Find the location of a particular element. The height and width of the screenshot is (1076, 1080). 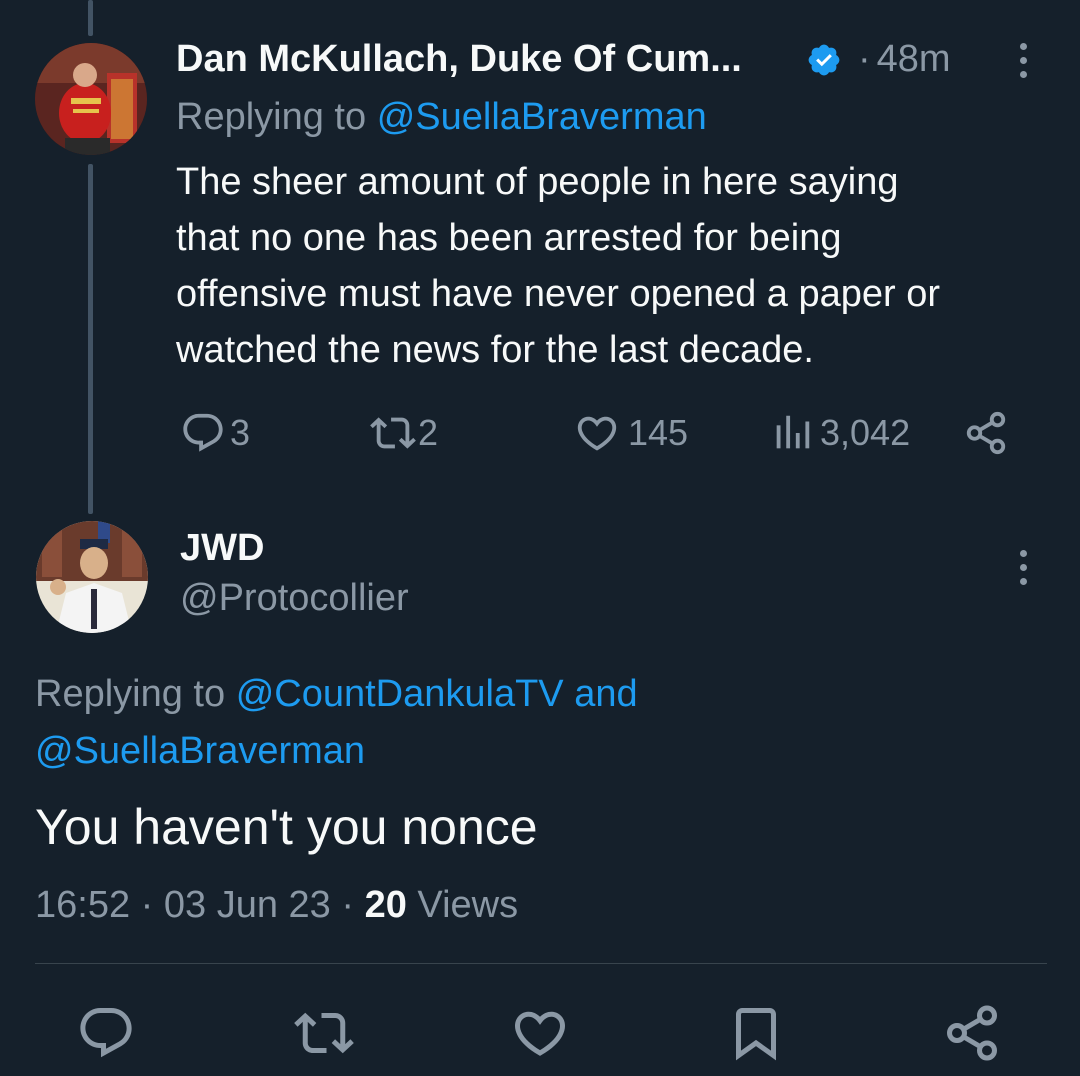

parent-author-avatar is located at coordinates (91, 99).